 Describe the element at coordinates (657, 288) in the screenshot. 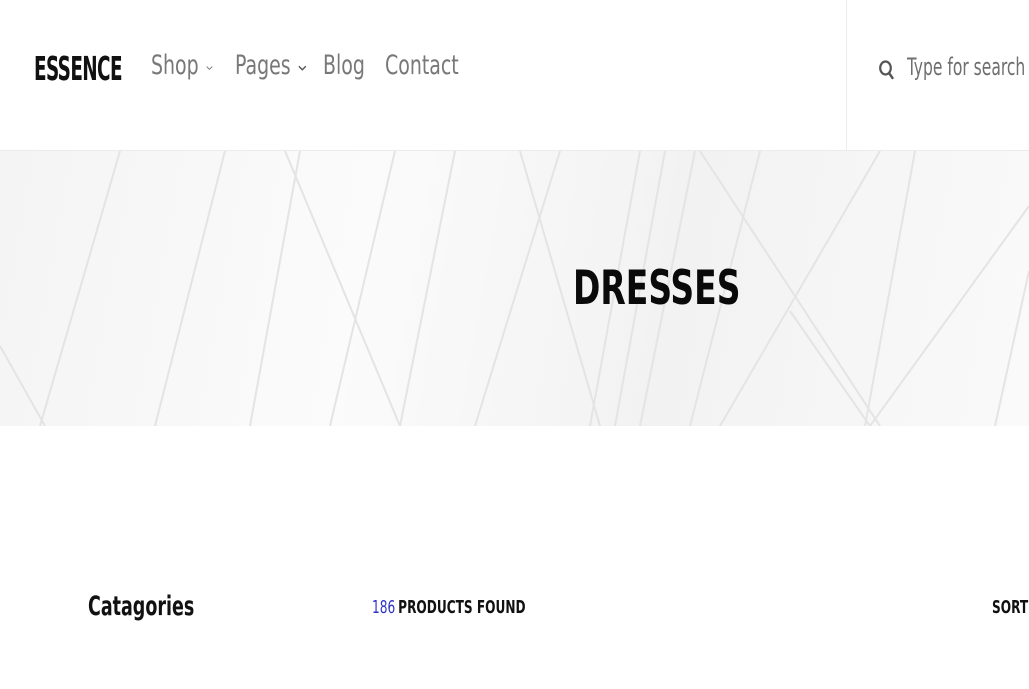

I see `page-title: DRESSES` at that location.